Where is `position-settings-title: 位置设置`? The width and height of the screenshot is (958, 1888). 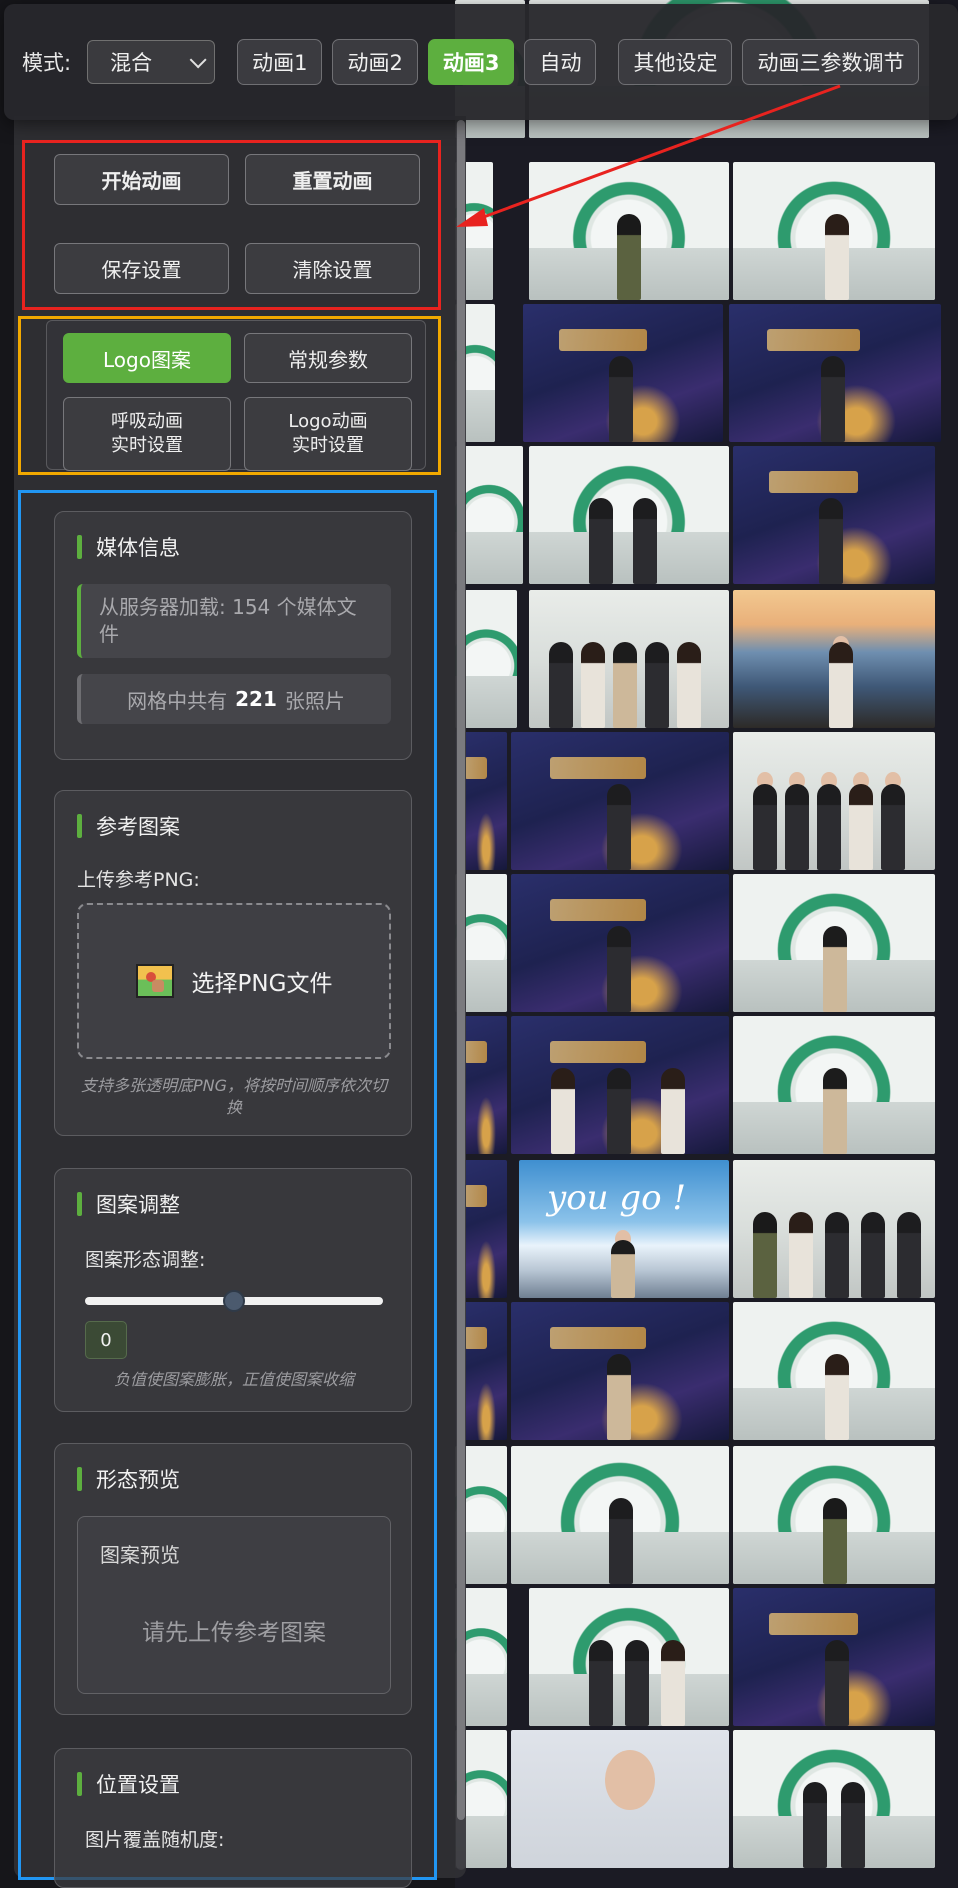
position-settings-title: 位置设置 is located at coordinates (128, 1784).